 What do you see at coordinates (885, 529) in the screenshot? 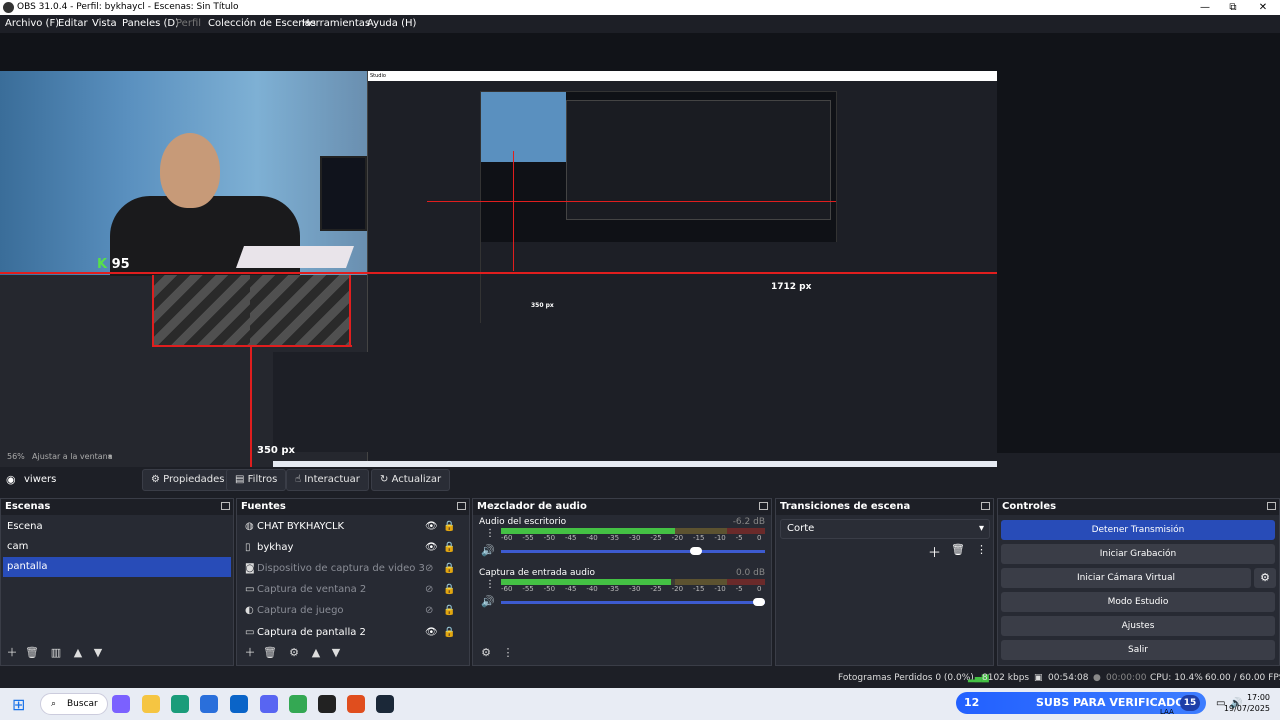
I see `transition-select: Corte ▾` at bounding box center [885, 529].